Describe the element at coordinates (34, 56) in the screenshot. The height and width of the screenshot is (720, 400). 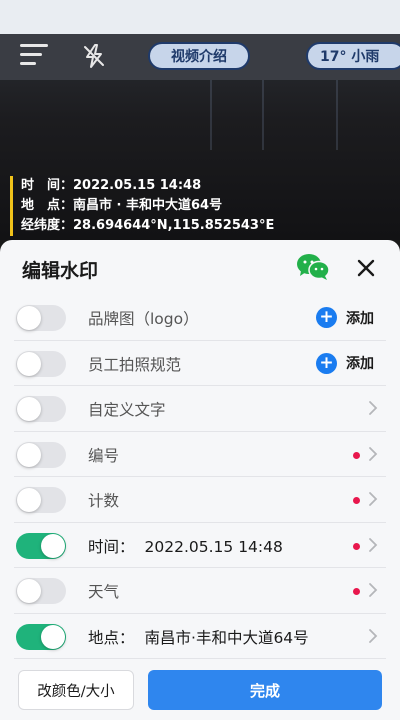
I see `menu-icon` at that location.